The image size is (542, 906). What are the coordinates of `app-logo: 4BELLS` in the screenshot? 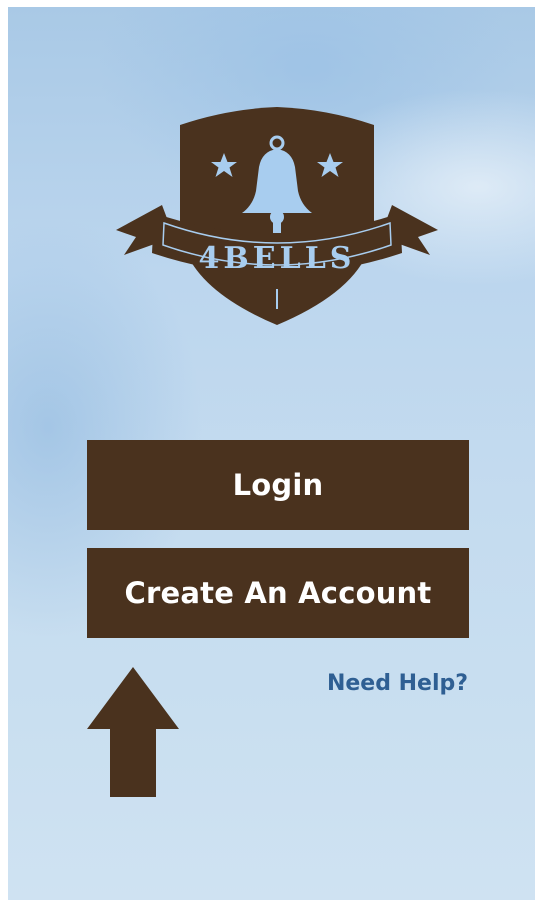 It's located at (277, 216).